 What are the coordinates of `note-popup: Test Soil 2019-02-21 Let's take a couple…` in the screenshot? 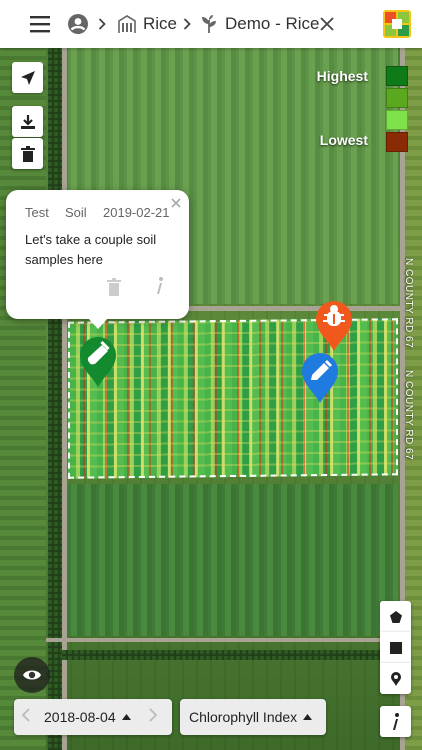 It's located at (97, 259).